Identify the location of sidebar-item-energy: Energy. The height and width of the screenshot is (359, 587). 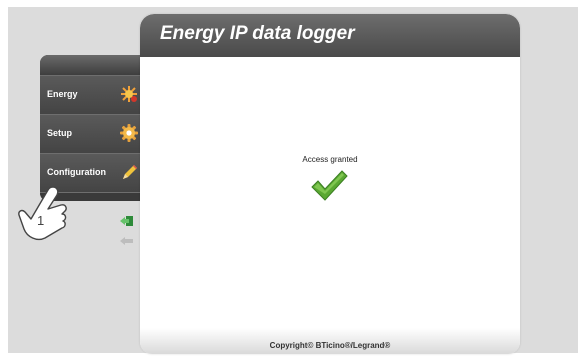
(93, 94).